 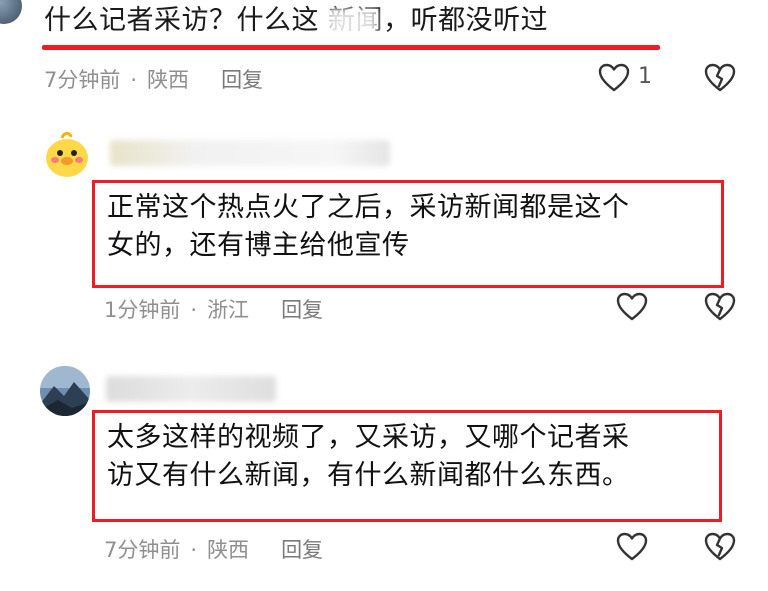 What do you see at coordinates (368, 475) in the screenshot?
I see `comment-text-line: 访又有什么新闻，有什么新闻都什么东西。` at bounding box center [368, 475].